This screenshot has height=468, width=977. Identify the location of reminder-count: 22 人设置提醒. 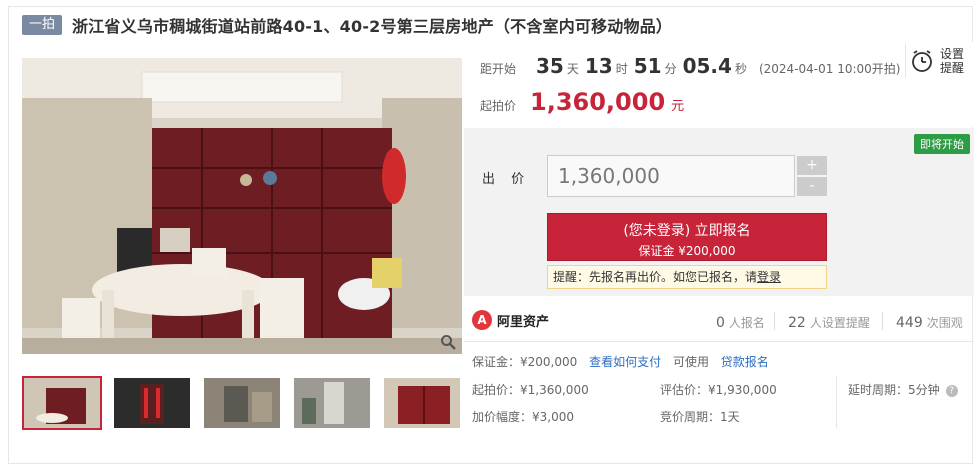
(829, 321).